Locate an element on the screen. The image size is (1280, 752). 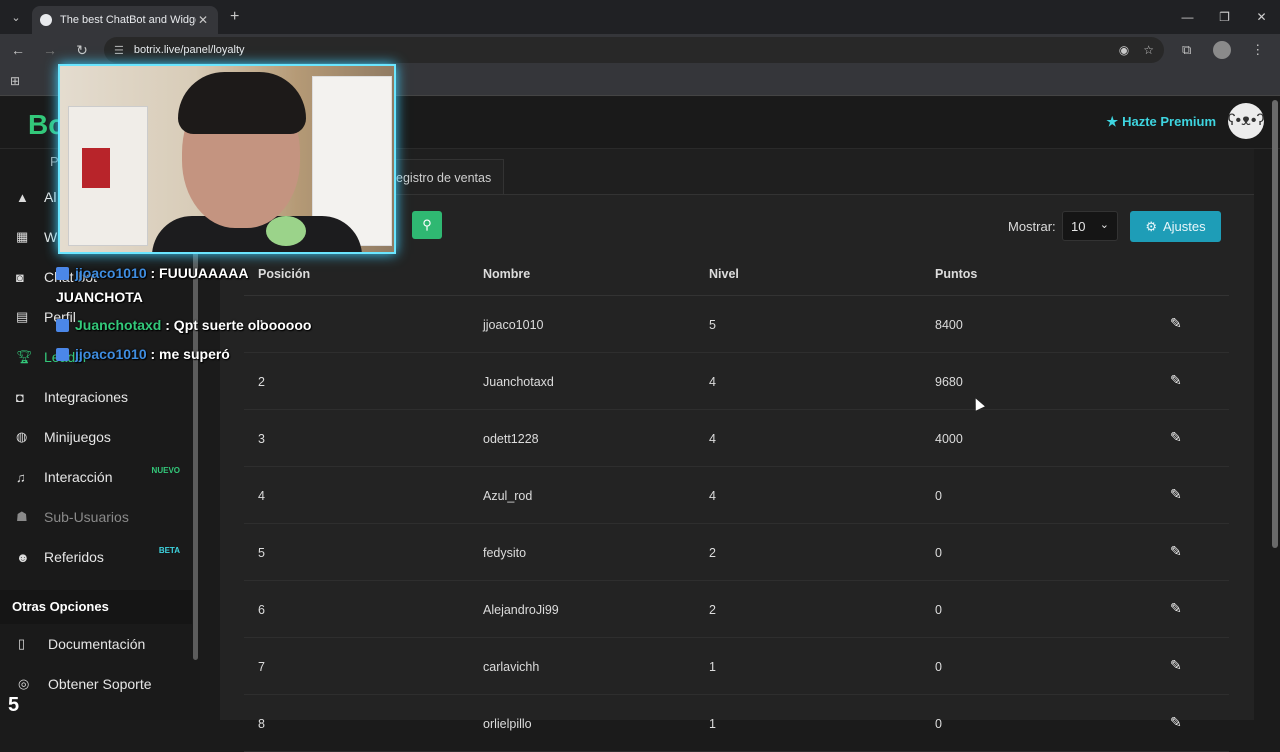
browser-tabbar: ⌄ The best ChatBot and Widgets ✕ + — ❐ ✕ is located at coordinates (640, 17).